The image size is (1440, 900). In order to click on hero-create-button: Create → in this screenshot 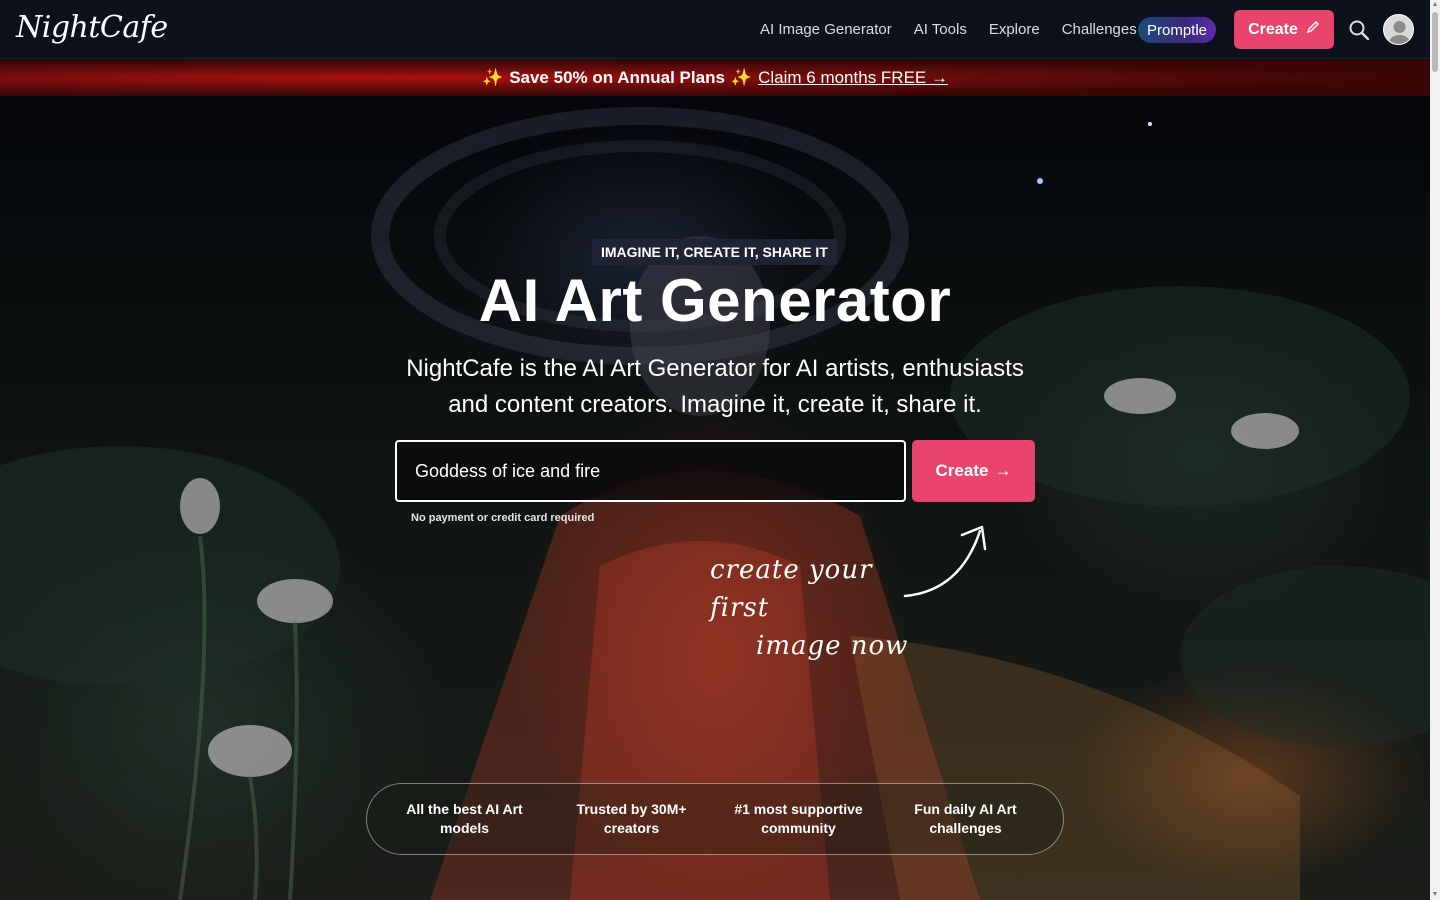, I will do `click(973, 471)`.